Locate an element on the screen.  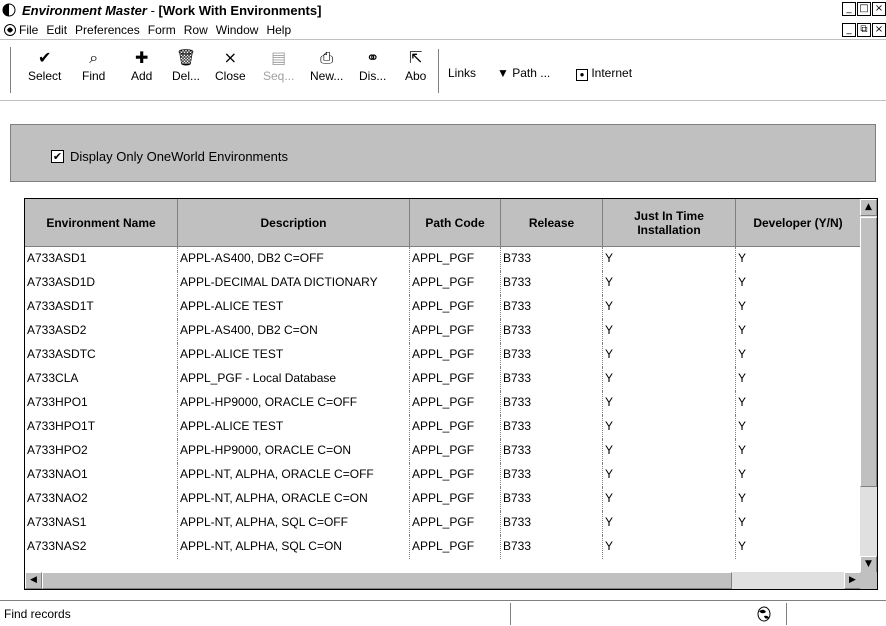
column-header-environment-name: Environment Name is located at coordinates (101, 223).